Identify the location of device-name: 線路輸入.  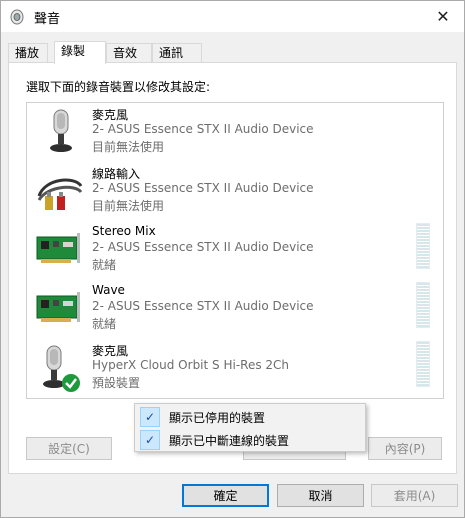
(116, 174).